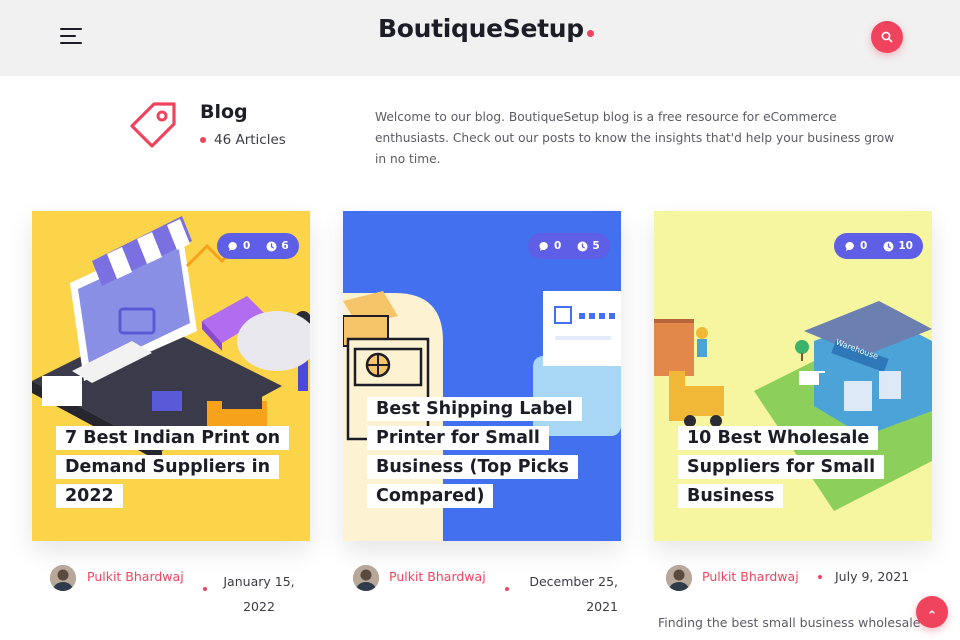 This screenshot has height=640, width=960. I want to click on read-time: 10, so click(905, 246).